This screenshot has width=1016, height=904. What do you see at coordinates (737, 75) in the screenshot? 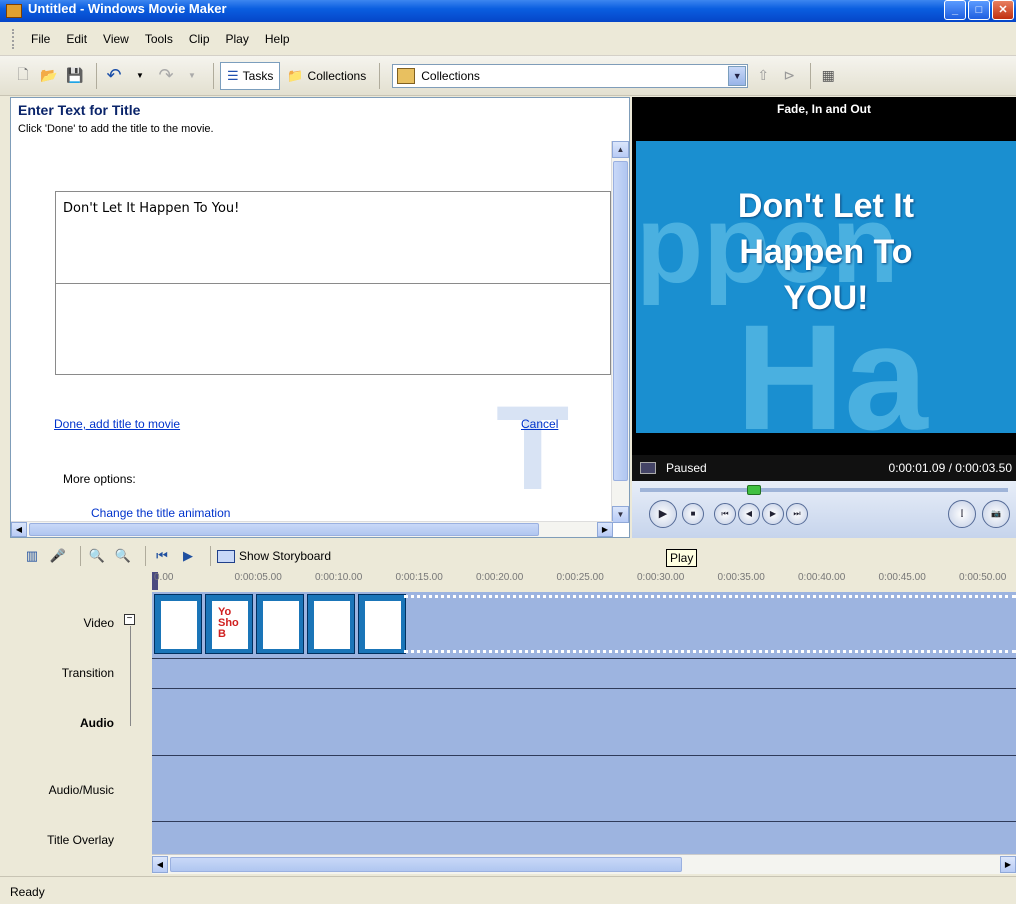
I see `chevron-down-icon: ▼` at bounding box center [737, 75].